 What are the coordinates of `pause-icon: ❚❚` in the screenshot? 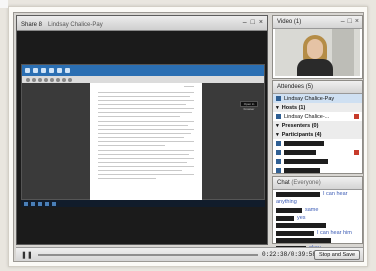 It's located at (27, 255).